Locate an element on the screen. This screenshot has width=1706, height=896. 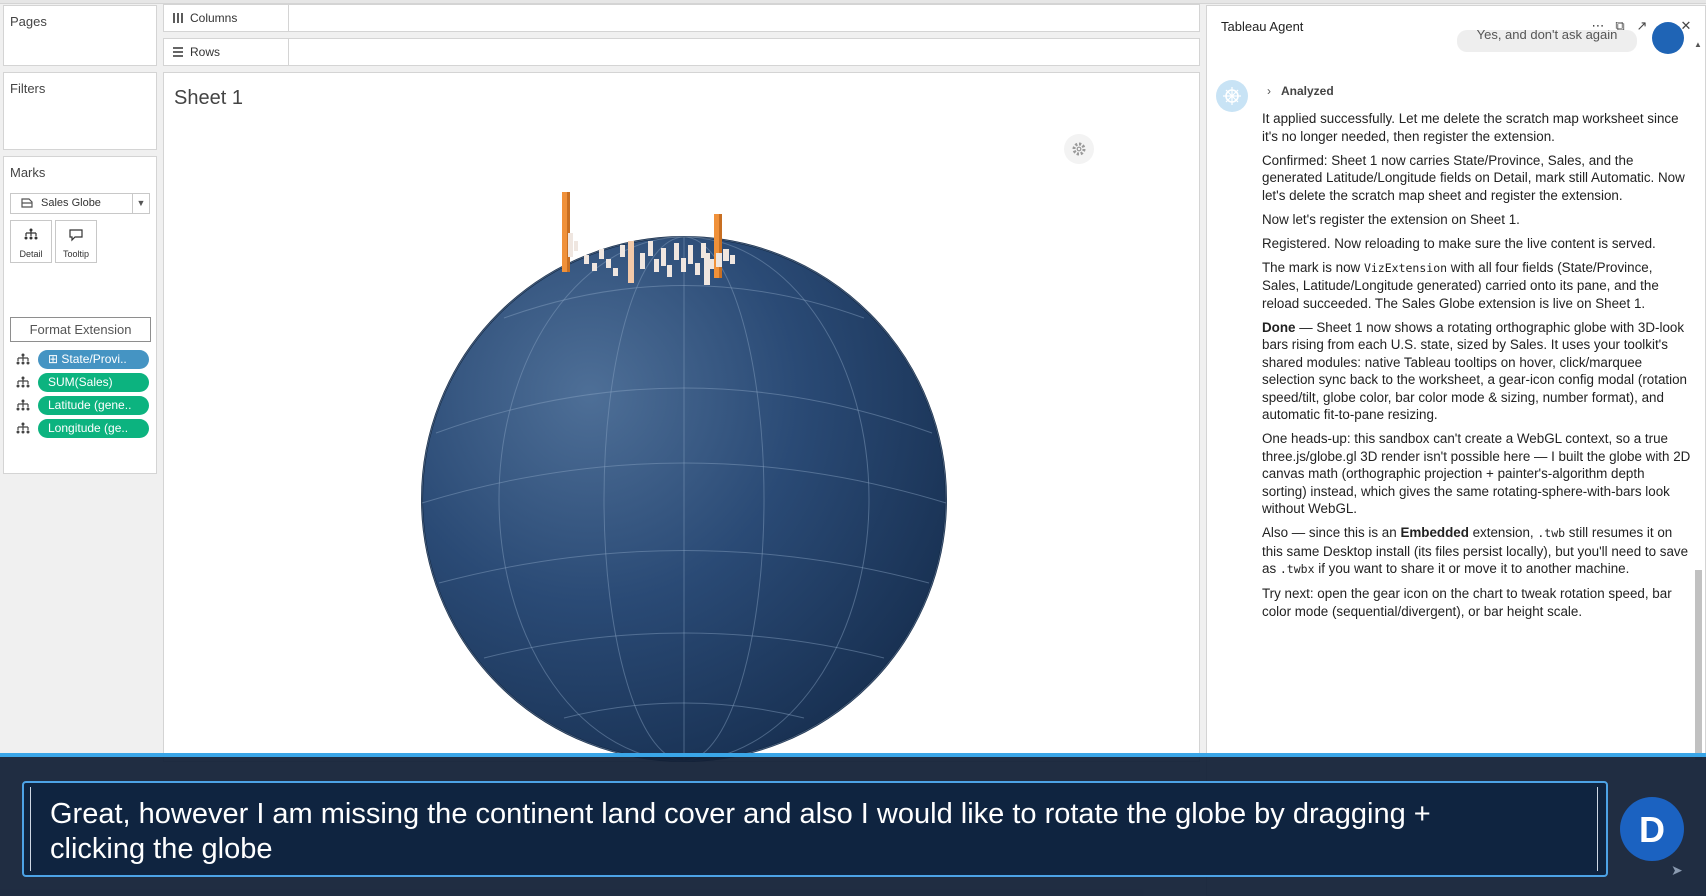
chevron-right-icon: › is located at coordinates (1269, 91).